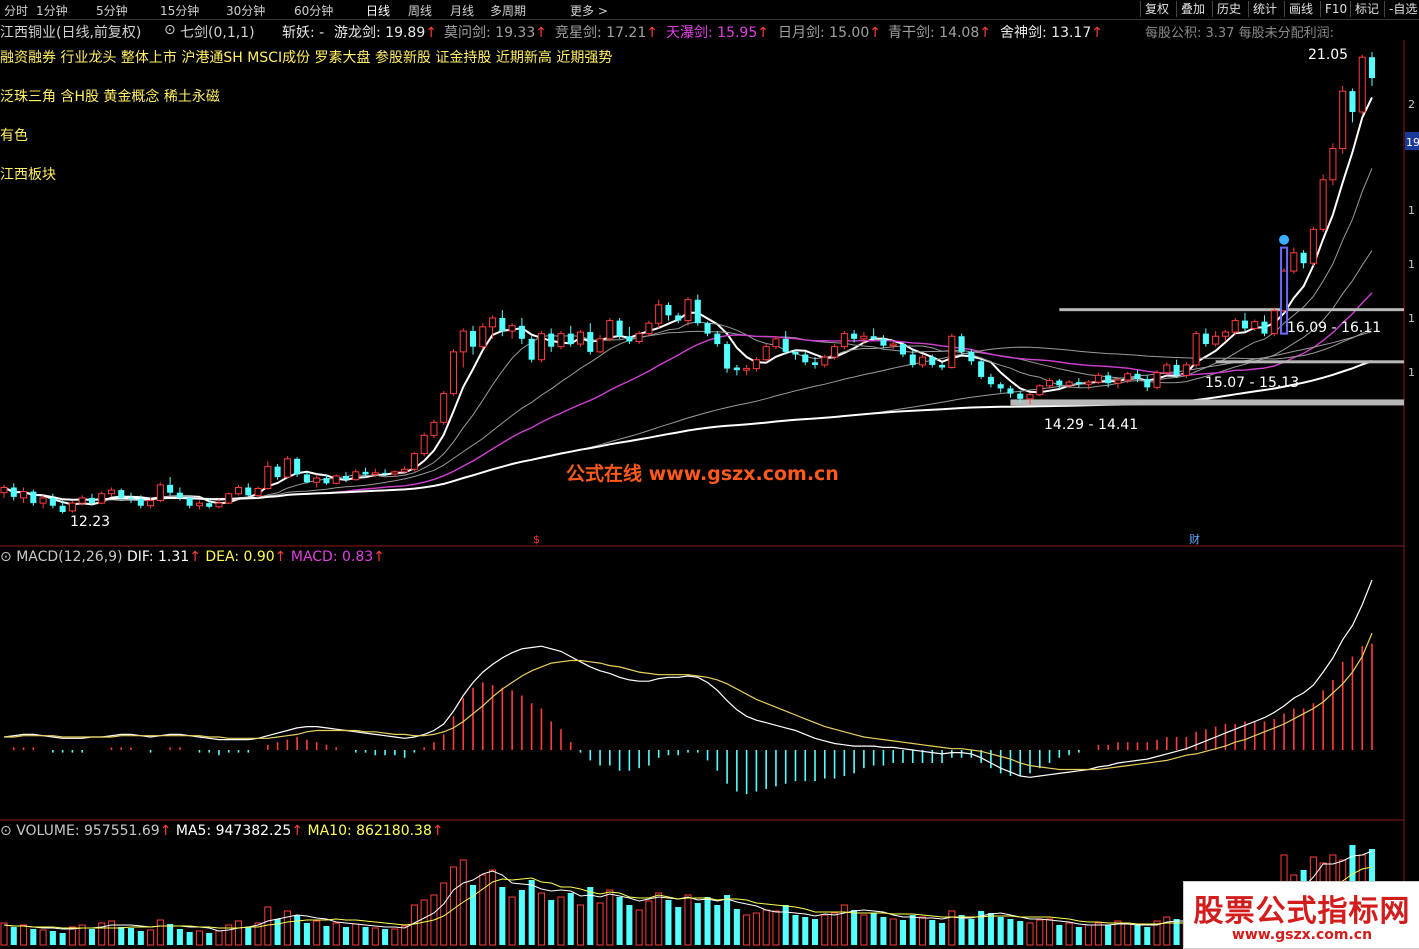  Describe the element at coordinates (90, 522) in the screenshot. I see `low-price-label: 12.23` at that location.